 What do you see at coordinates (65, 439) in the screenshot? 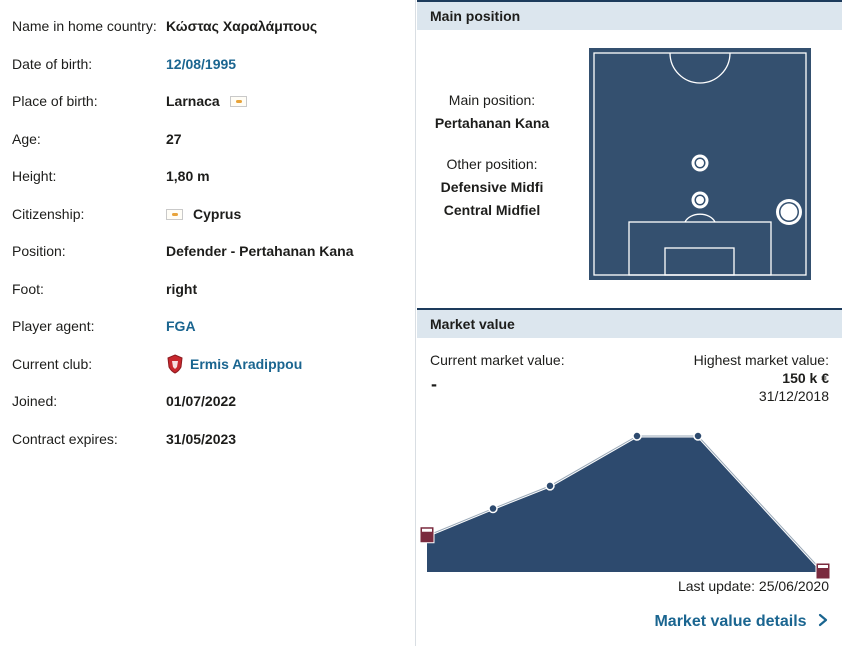
I see `contract-expires-label: Contract expires:` at bounding box center [65, 439].